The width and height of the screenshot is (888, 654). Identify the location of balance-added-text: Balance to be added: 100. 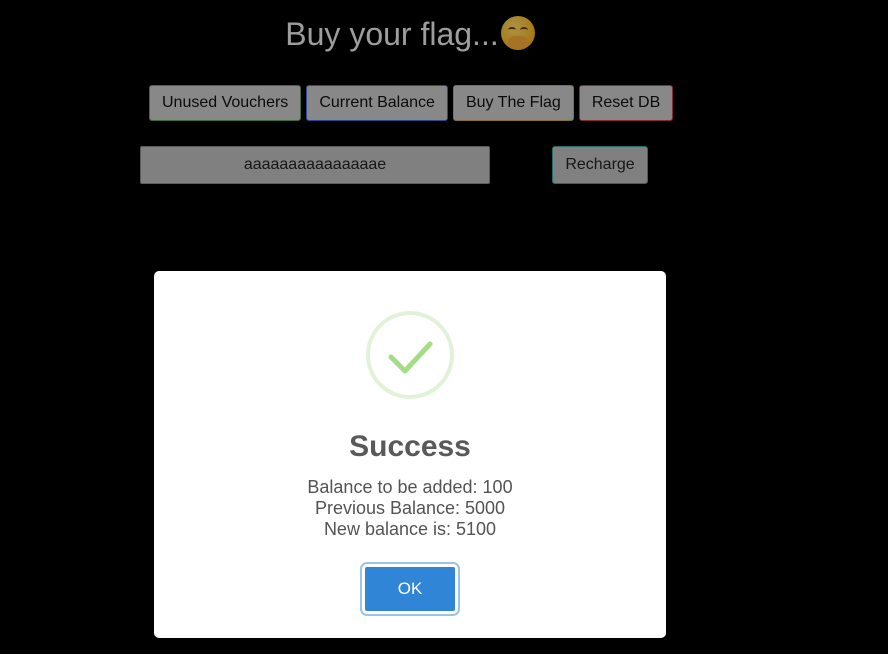
(410, 487).